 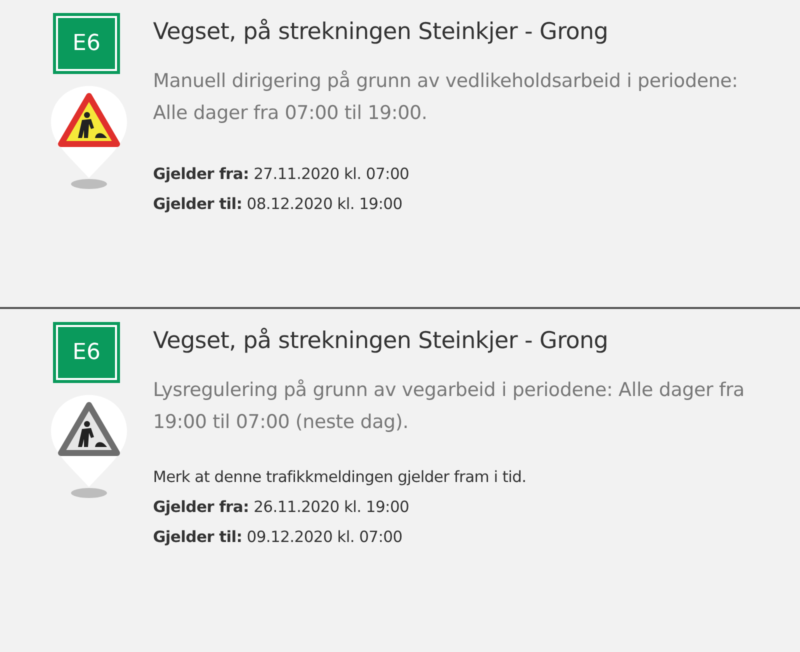 I want to click on validity-text: Gjelder fra: 27.11.2020 kl. 07:00, so click(x=281, y=174).